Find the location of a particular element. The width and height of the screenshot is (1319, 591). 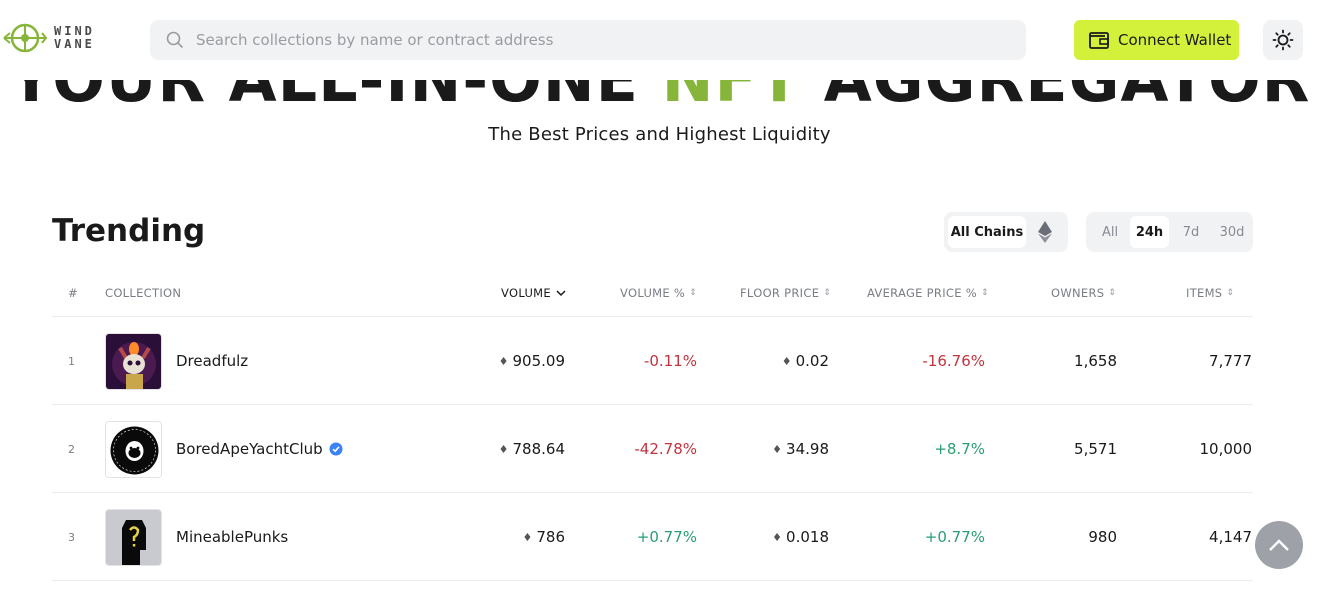

col-floor-price: FLOOR PRICE ⇕ is located at coordinates (785, 293).